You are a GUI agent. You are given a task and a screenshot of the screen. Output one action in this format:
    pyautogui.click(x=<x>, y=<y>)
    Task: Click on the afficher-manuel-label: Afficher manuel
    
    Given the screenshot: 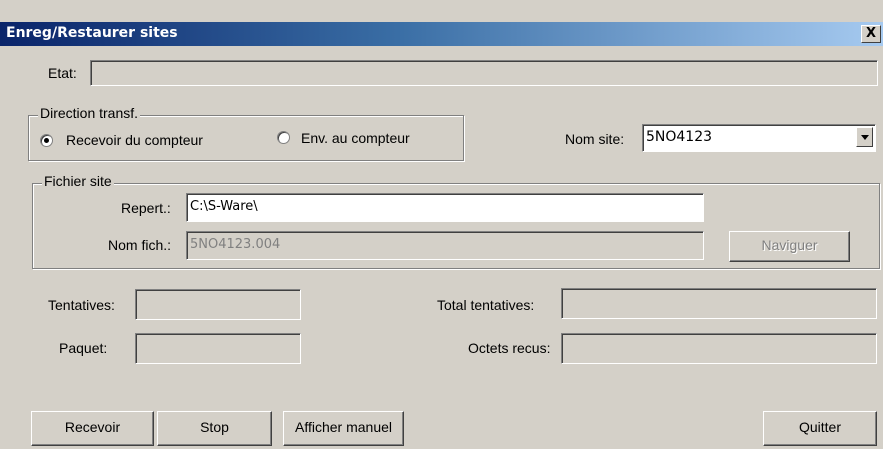 What is the action you would take?
    pyautogui.click(x=343, y=427)
    